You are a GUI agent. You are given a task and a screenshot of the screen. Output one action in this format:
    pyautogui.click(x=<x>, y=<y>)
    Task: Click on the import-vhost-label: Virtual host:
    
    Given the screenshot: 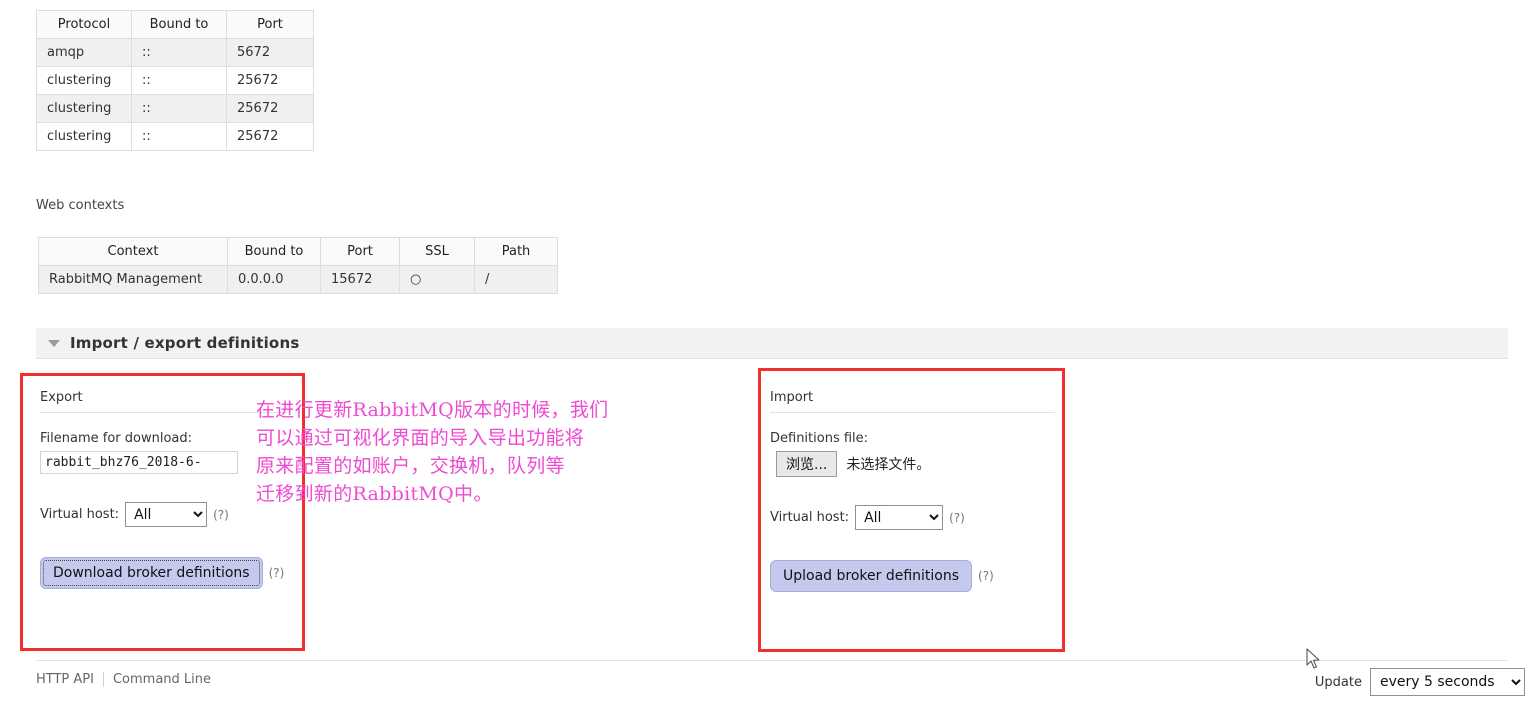 What is the action you would take?
    pyautogui.click(x=810, y=517)
    